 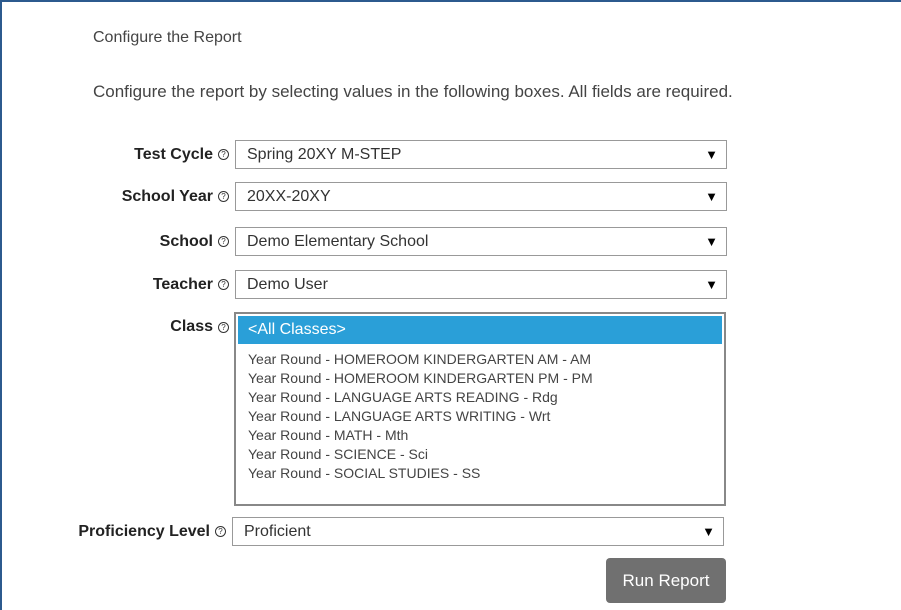 What do you see at coordinates (144, 531) in the screenshot?
I see `proficiency-level-label-text: Proficiency Level` at bounding box center [144, 531].